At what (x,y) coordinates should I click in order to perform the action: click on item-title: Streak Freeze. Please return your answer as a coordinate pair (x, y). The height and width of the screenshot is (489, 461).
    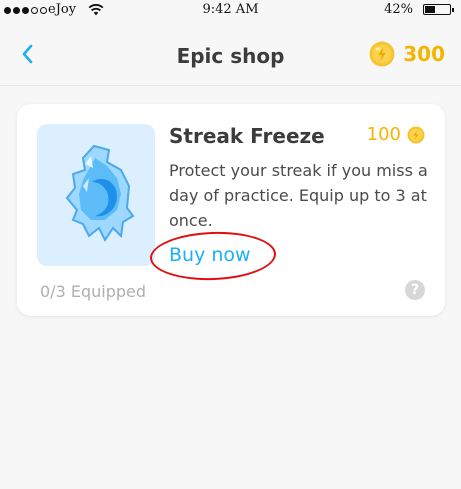
    Looking at the image, I should click on (247, 136).